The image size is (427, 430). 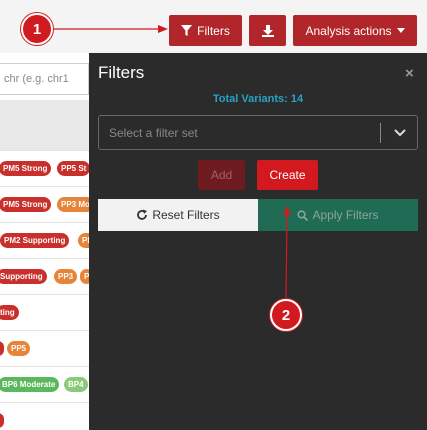 What do you see at coordinates (286, 315) in the screenshot?
I see `step-marker-2: 2` at bounding box center [286, 315].